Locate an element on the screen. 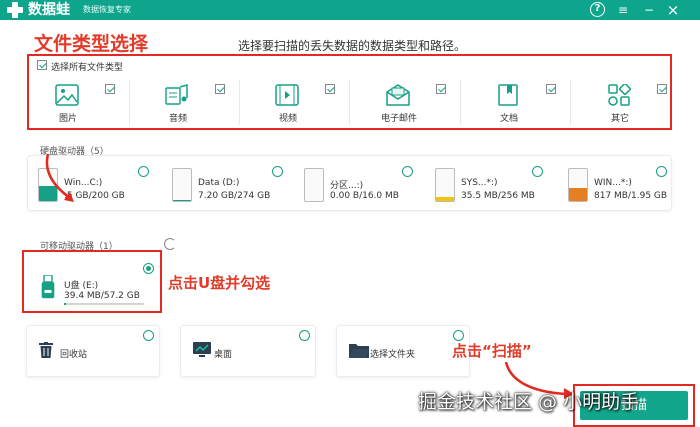 The width and height of the screenshot is (700, 427). file-type-label: 文档 is located at coordinates (508, 119).